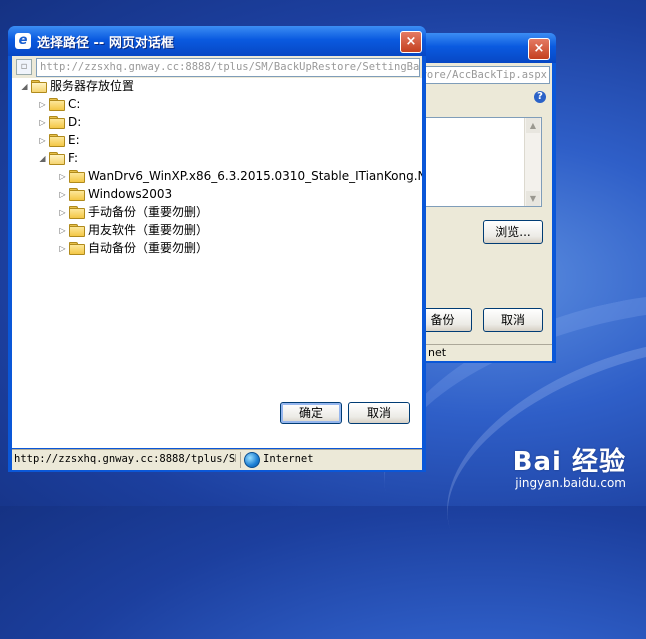  What do you see at coordinates (23, 41) in the screenshot?
I see `ie-icon: e` at bounding box center [23, 41].